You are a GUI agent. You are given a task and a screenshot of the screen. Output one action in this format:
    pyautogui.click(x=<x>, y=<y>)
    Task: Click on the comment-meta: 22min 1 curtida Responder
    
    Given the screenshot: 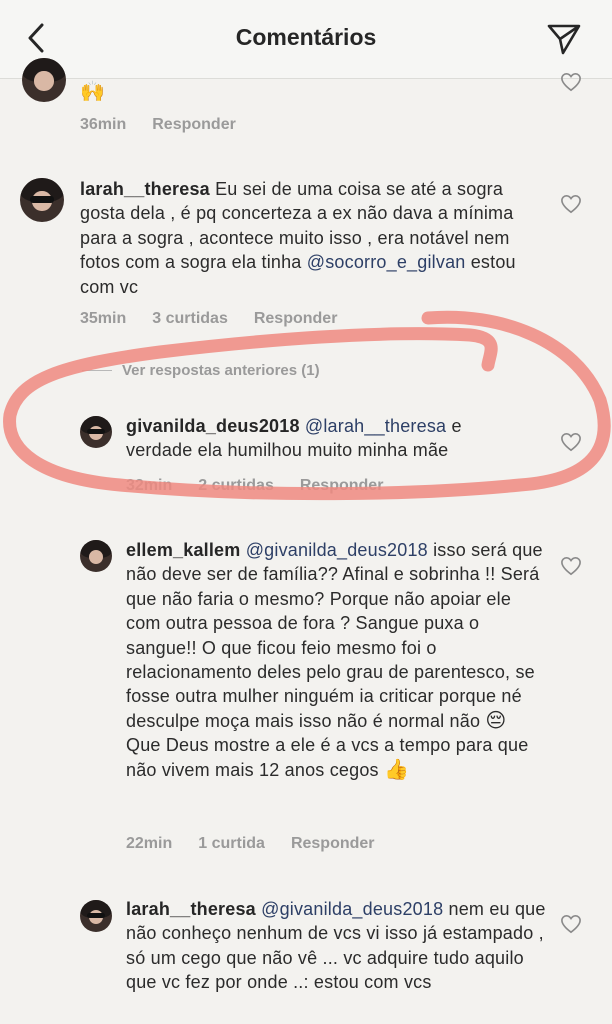 What is the action you would take?
    pyautogui.click(x=250, y=844)
    